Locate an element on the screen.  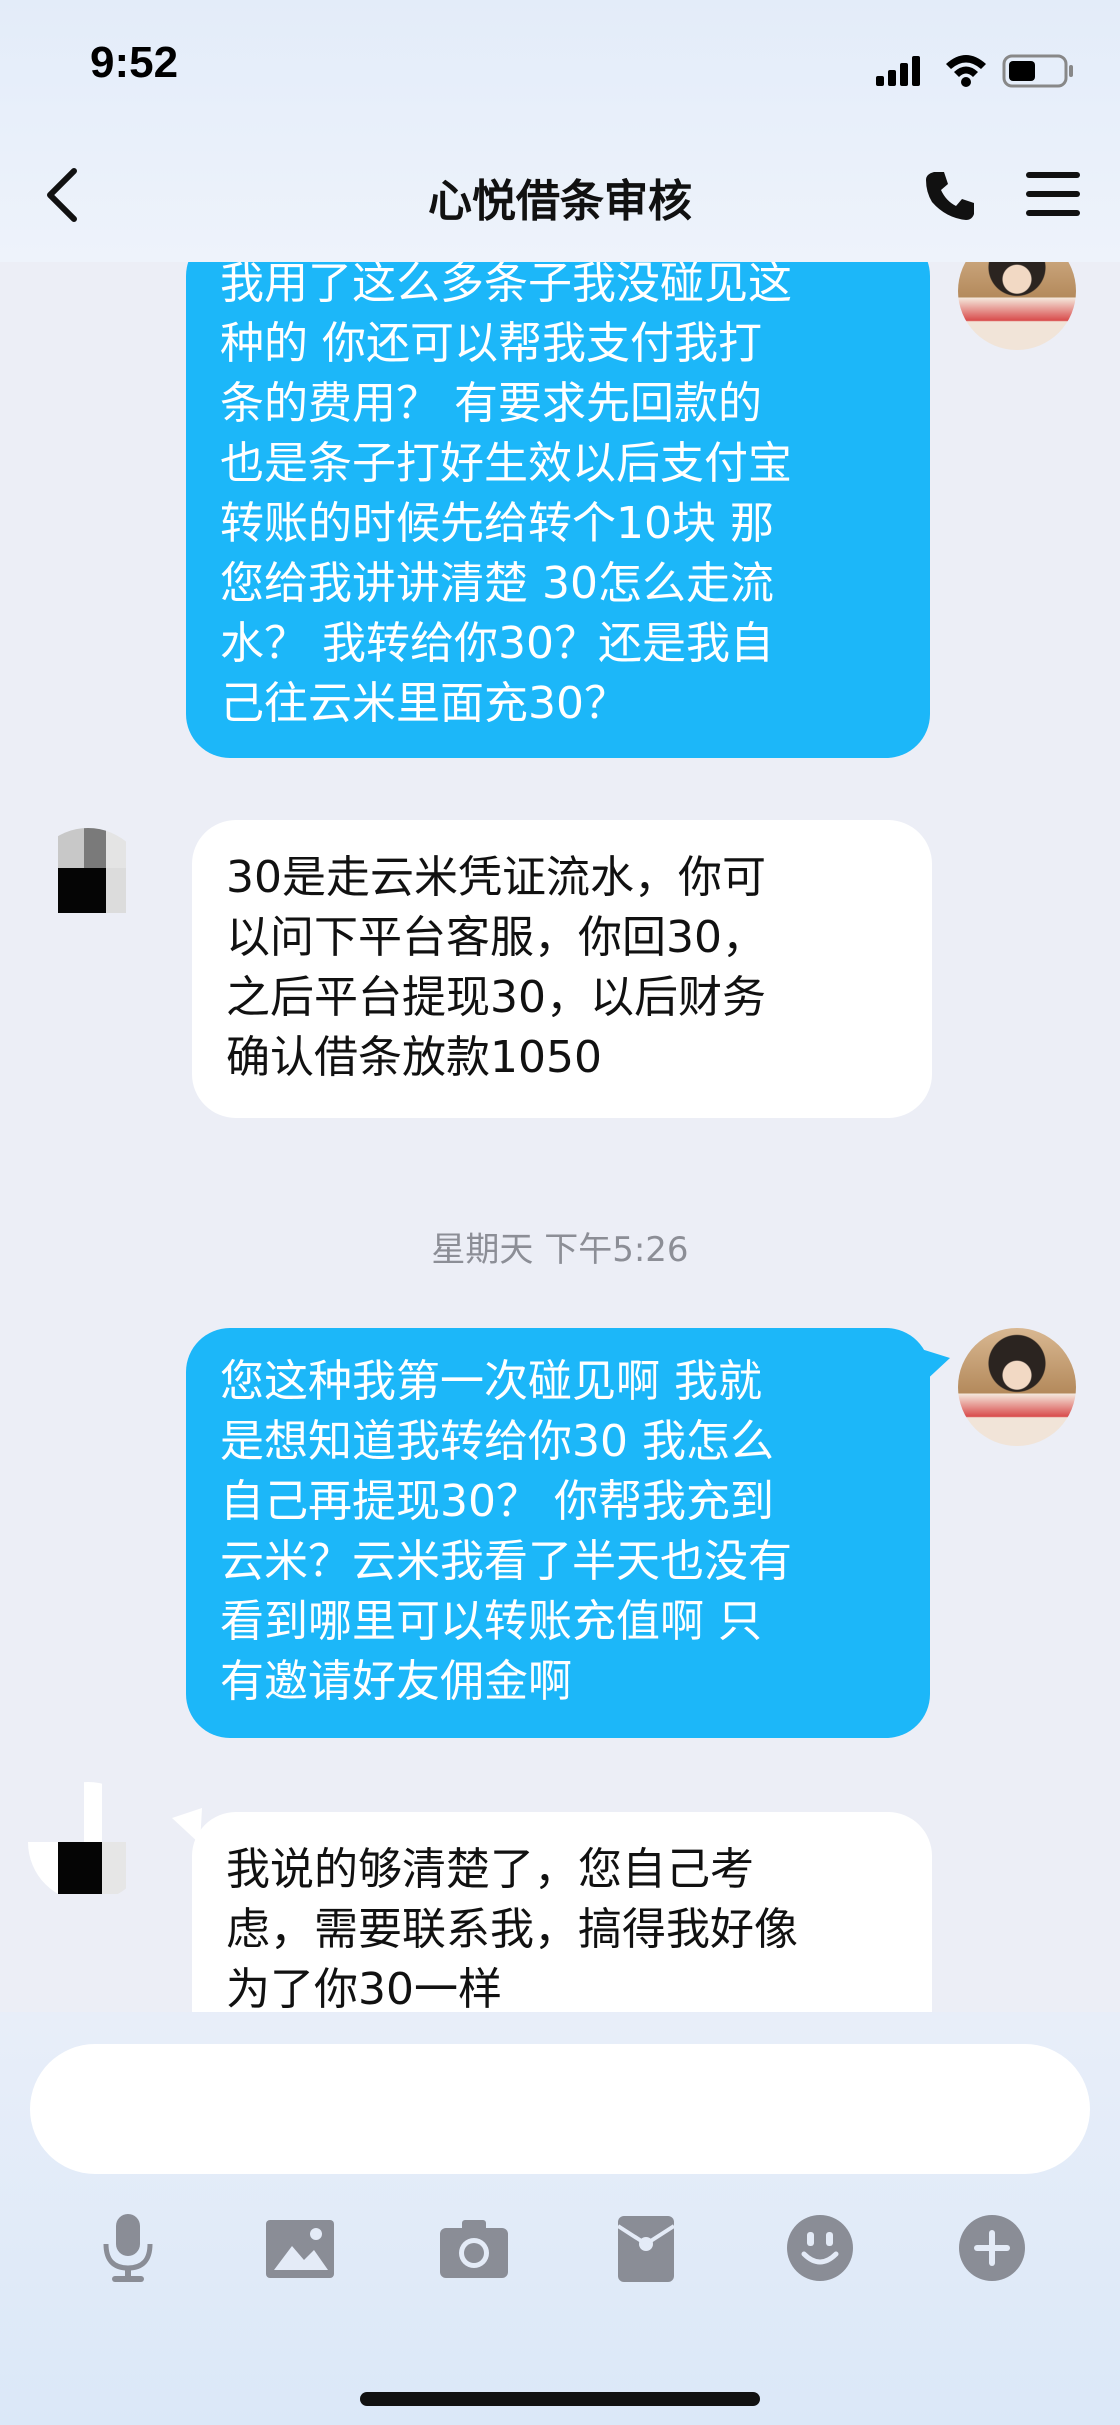
menu-button is located at coordinates (1053, 194).